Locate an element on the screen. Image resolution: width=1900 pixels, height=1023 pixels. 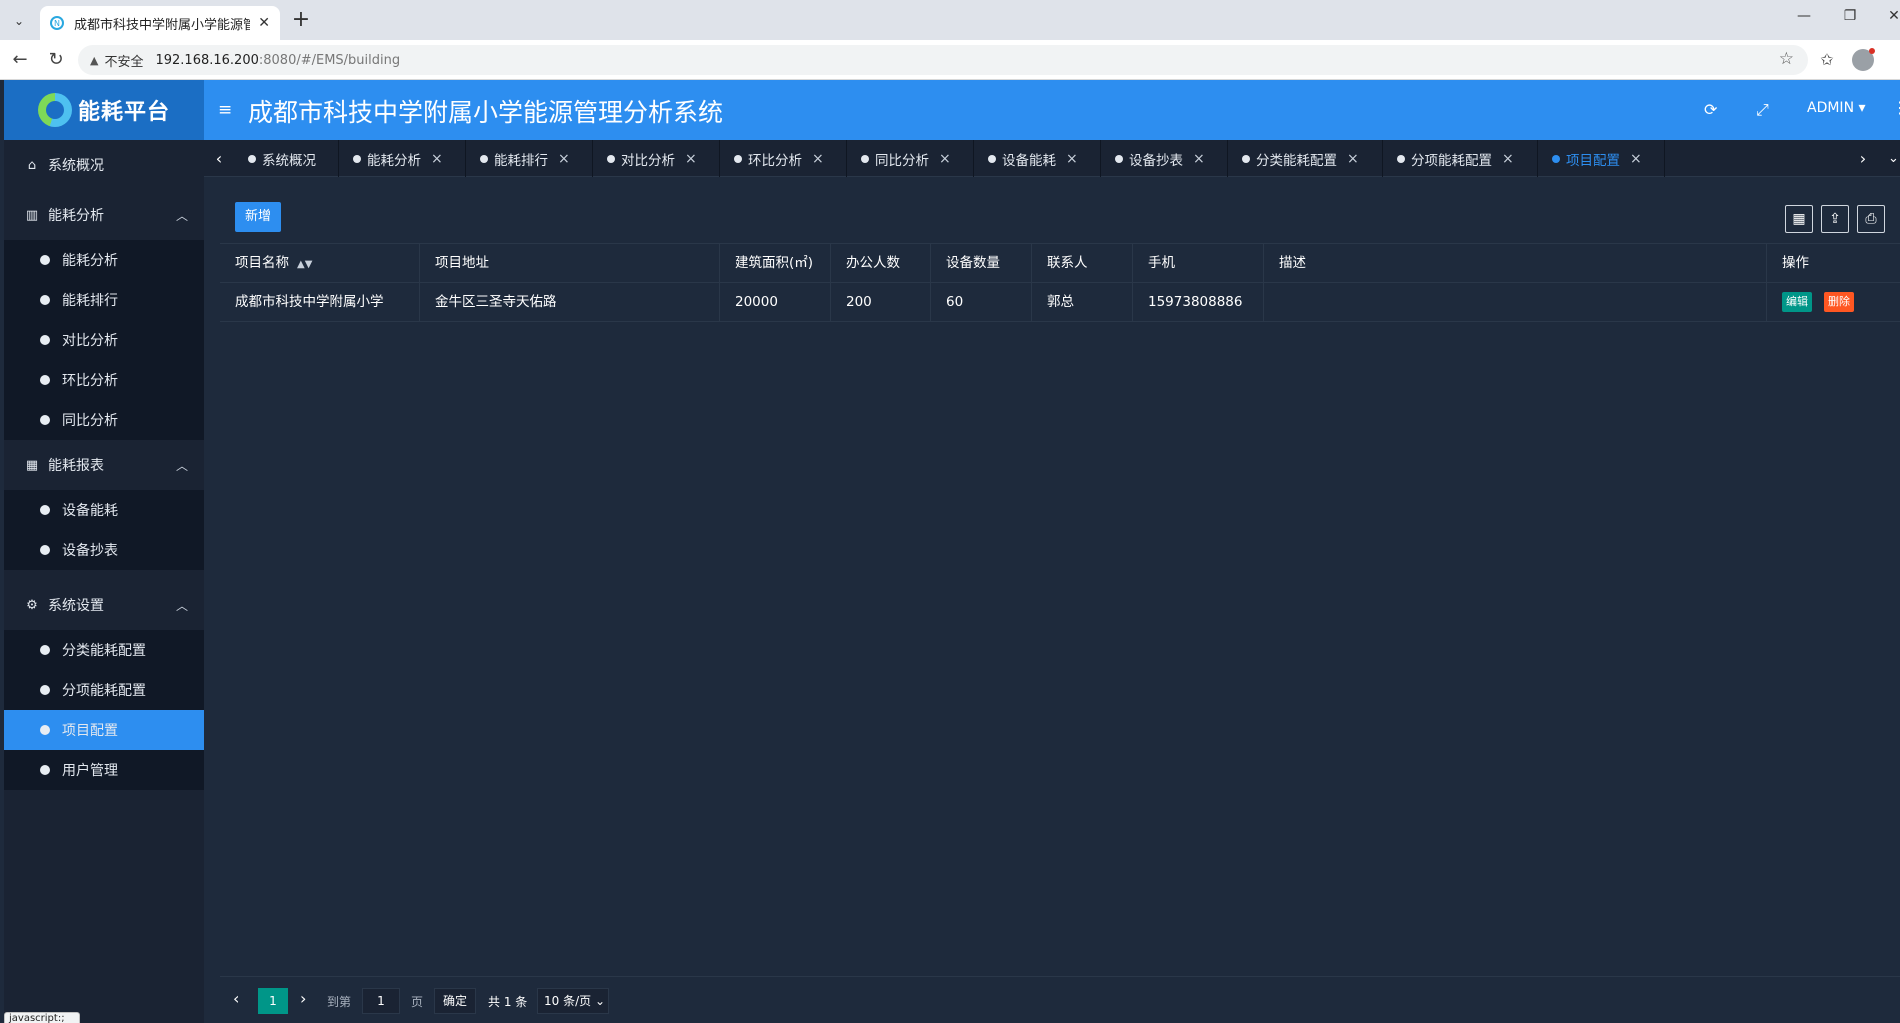
tab-energy-analysis: 能耗分析 × is located at coordinates (402, 158).